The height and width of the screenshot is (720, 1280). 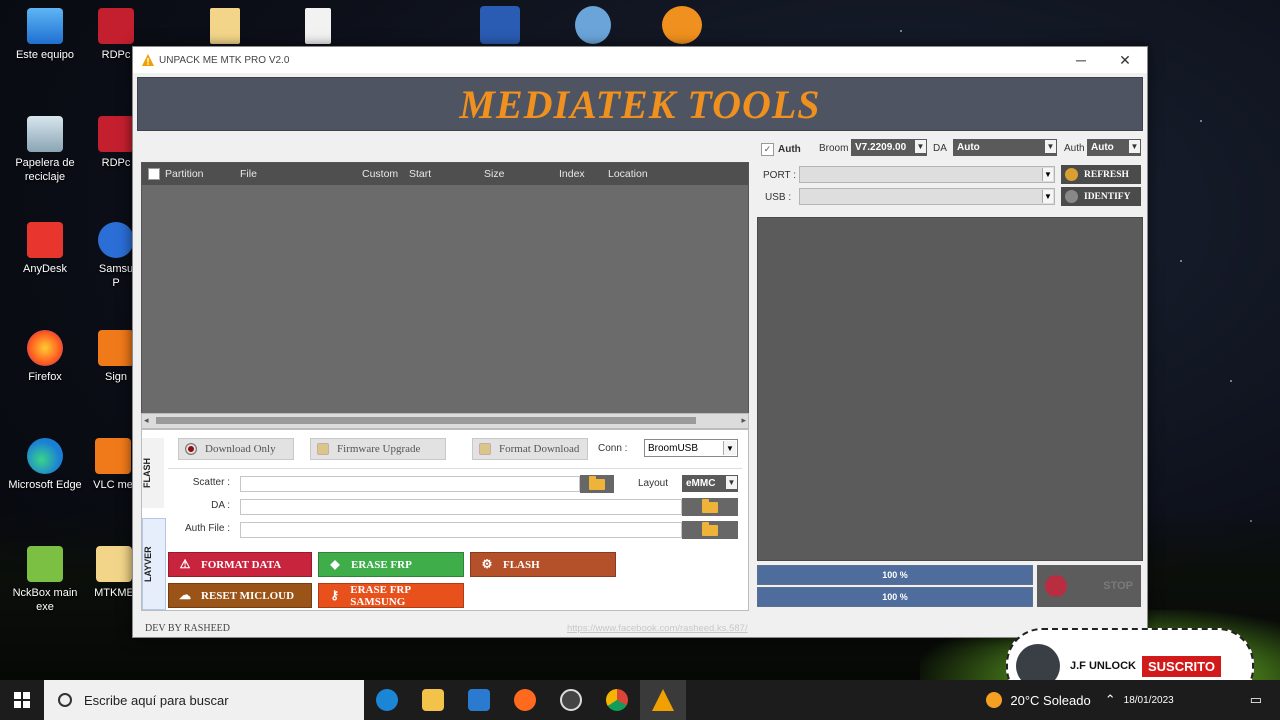 What do you see at coordinates (45, 580) in the screenshot?
I see `desktop-icon-nckbox: NckBox main exe` at bounding box center [45, 580].